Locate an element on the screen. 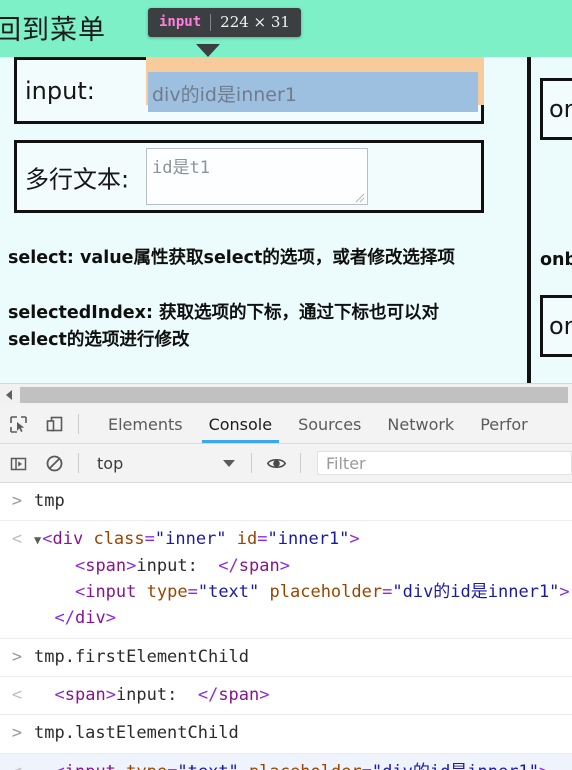 This screenshot has width=572, height=770. right-box-bottom-label: on is located at coordinates (560, 326).